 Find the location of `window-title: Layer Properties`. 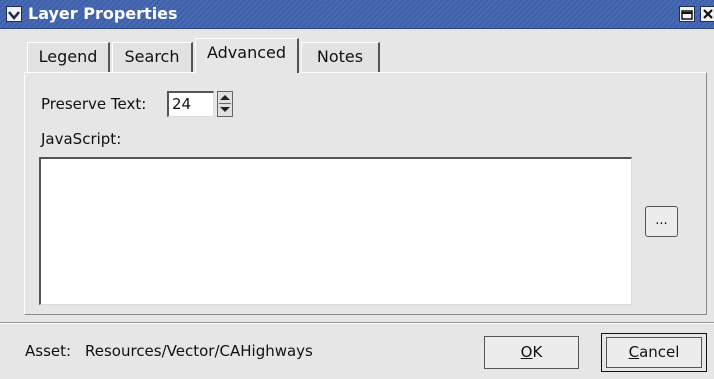

window-title: Layer Properties is located at coordinates (103, 13).